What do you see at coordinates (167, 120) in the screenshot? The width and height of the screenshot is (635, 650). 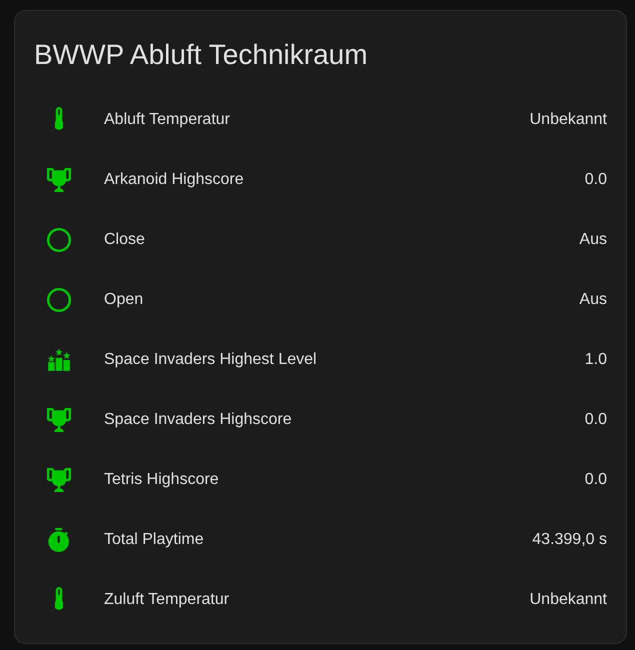 I see `entity-name: Abluft Temperatur` at bounding box center [167, 120].